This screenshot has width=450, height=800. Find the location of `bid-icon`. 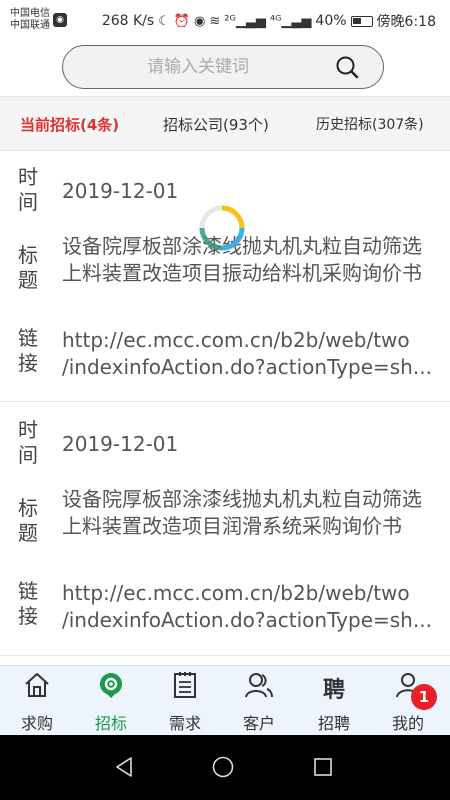

bid-icon is located at coordinates (111, 685).